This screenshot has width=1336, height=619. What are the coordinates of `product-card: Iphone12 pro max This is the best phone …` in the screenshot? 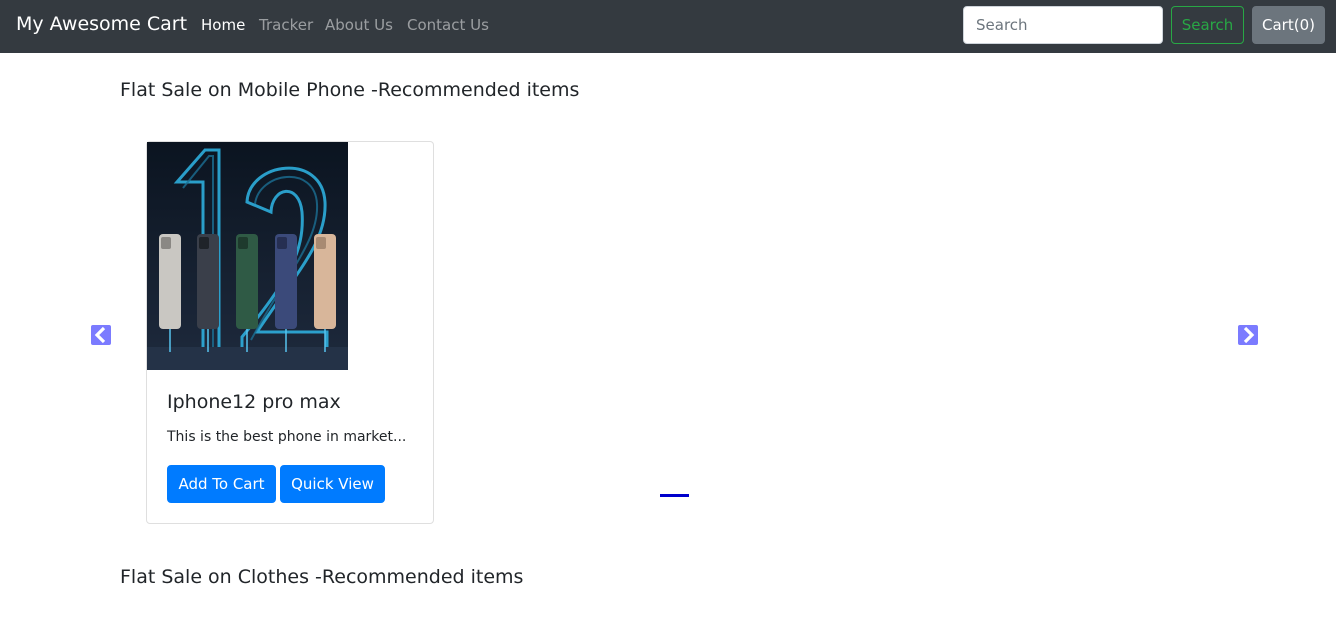 It's located at (290, 332).